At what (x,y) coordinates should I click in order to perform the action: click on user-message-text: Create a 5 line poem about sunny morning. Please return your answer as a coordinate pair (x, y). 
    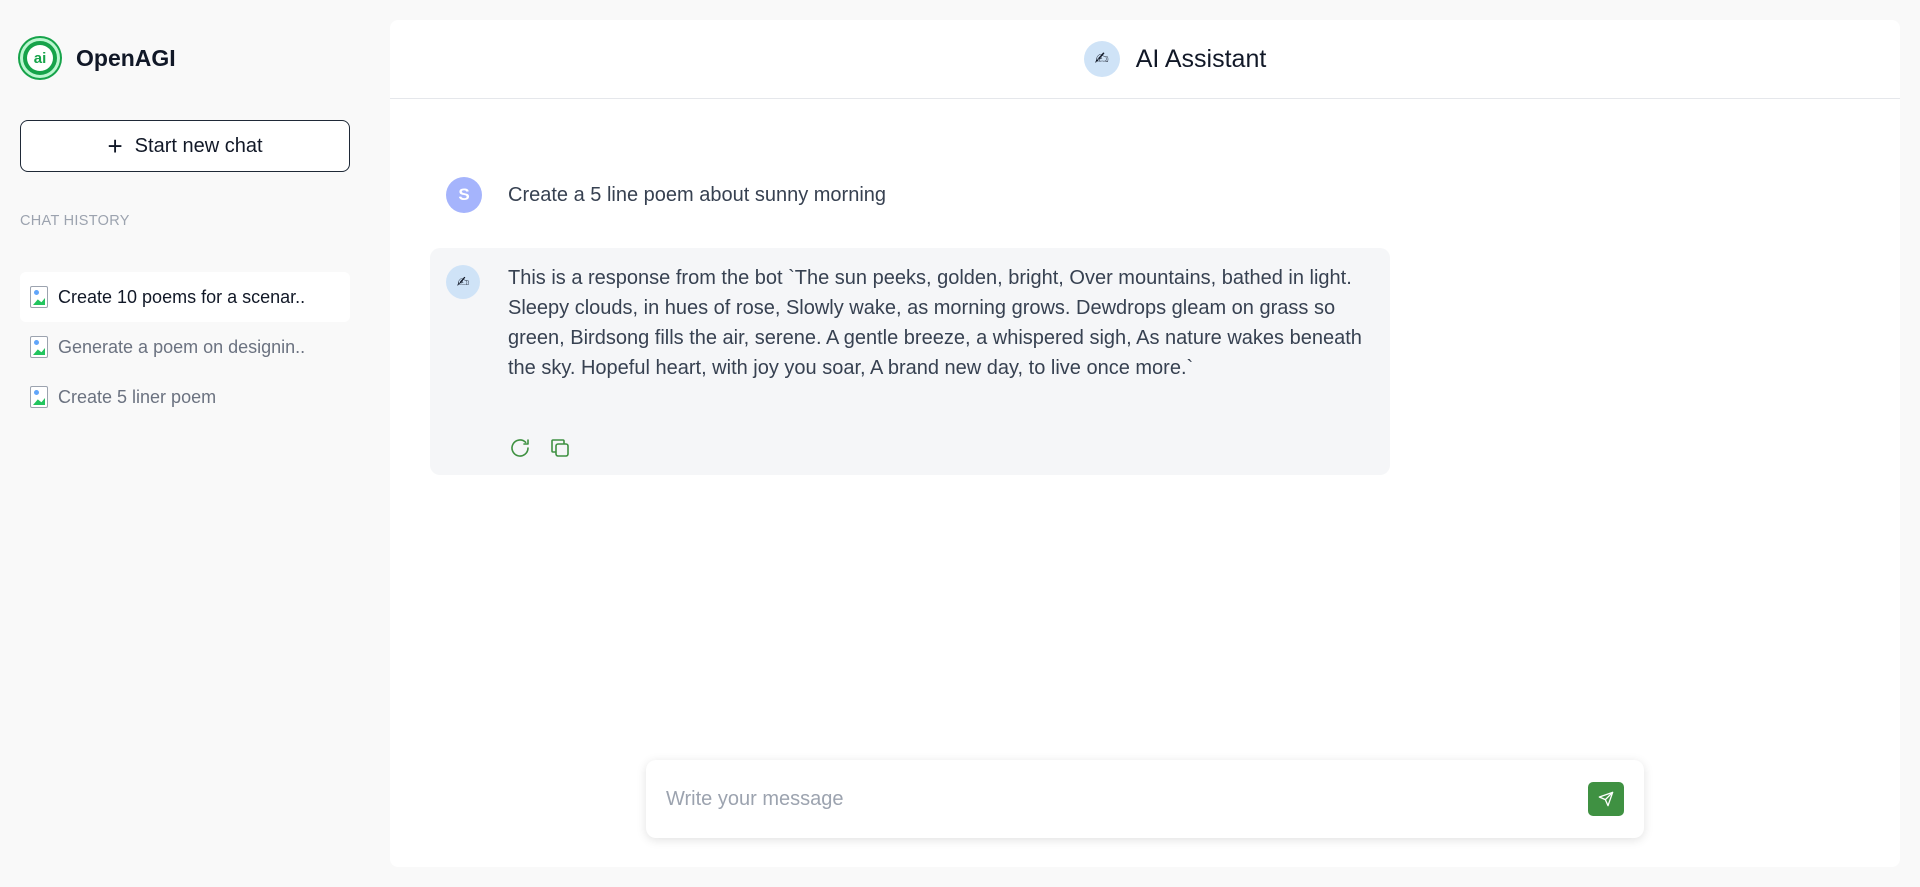
    Looking at the image, I should click on (697, 194).